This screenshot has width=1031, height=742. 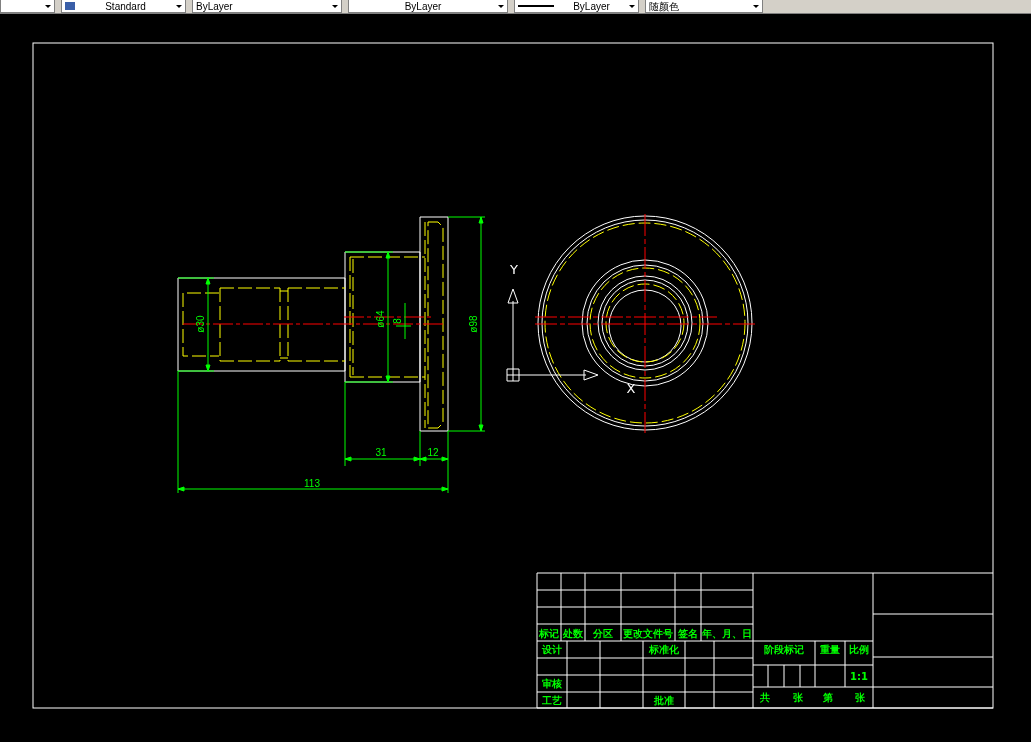 I want to click on ucs-axis-icon, so click(x=552, y=335).